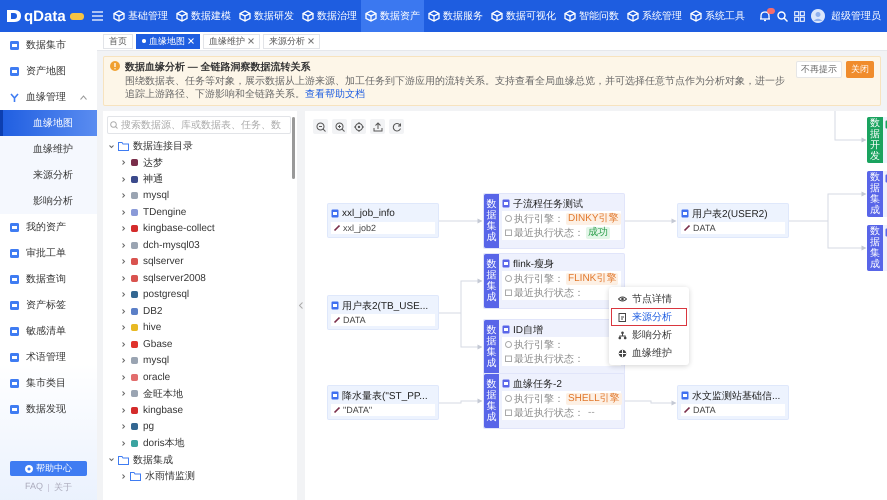  What do you see at coordinates (200, 344) in the screenshot?
I see `tree-item: Gbase` at bounding box center [200, 344].